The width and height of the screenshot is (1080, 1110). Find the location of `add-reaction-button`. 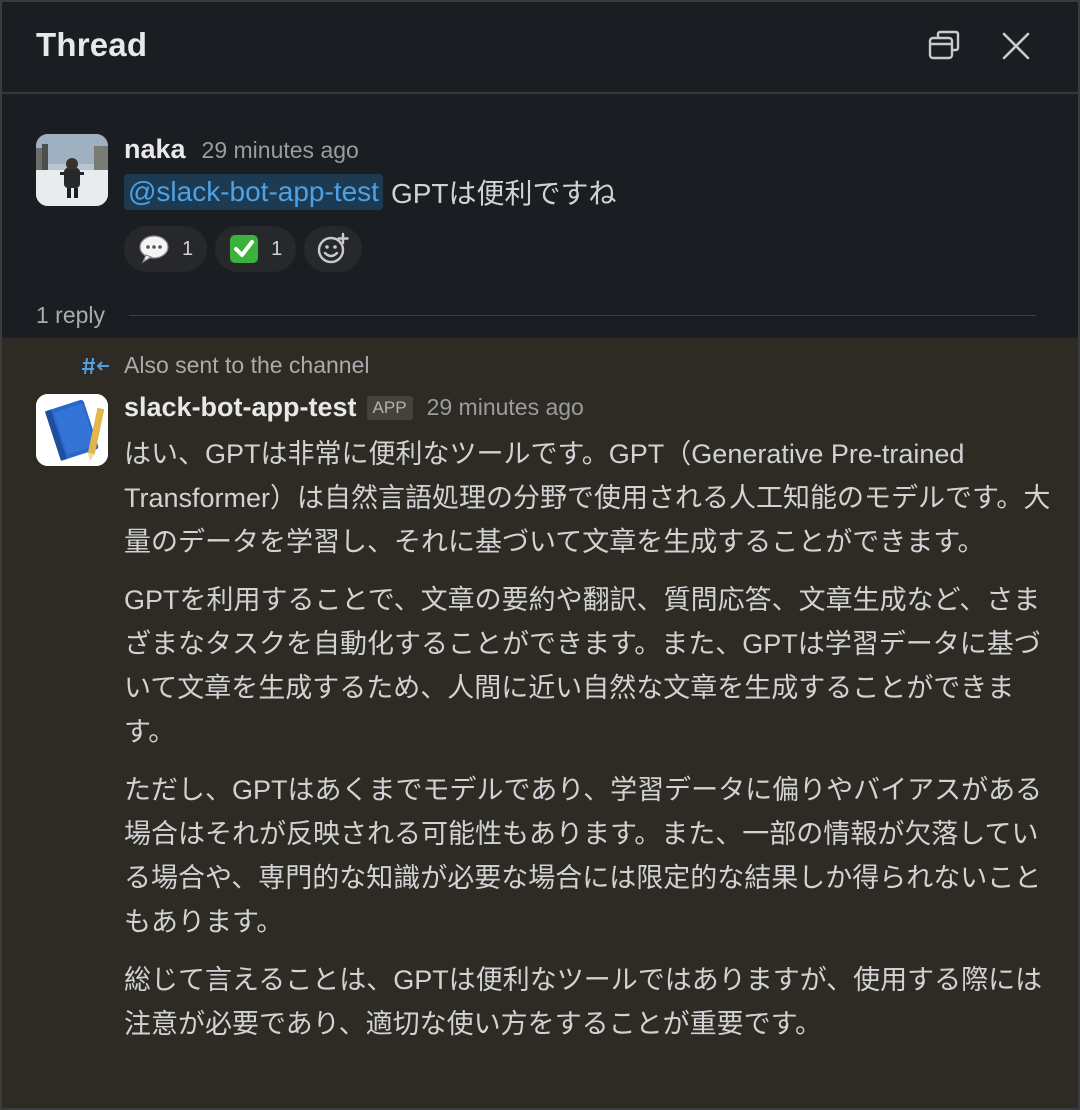

add-reaction-button is located at coordinates (333, 249).